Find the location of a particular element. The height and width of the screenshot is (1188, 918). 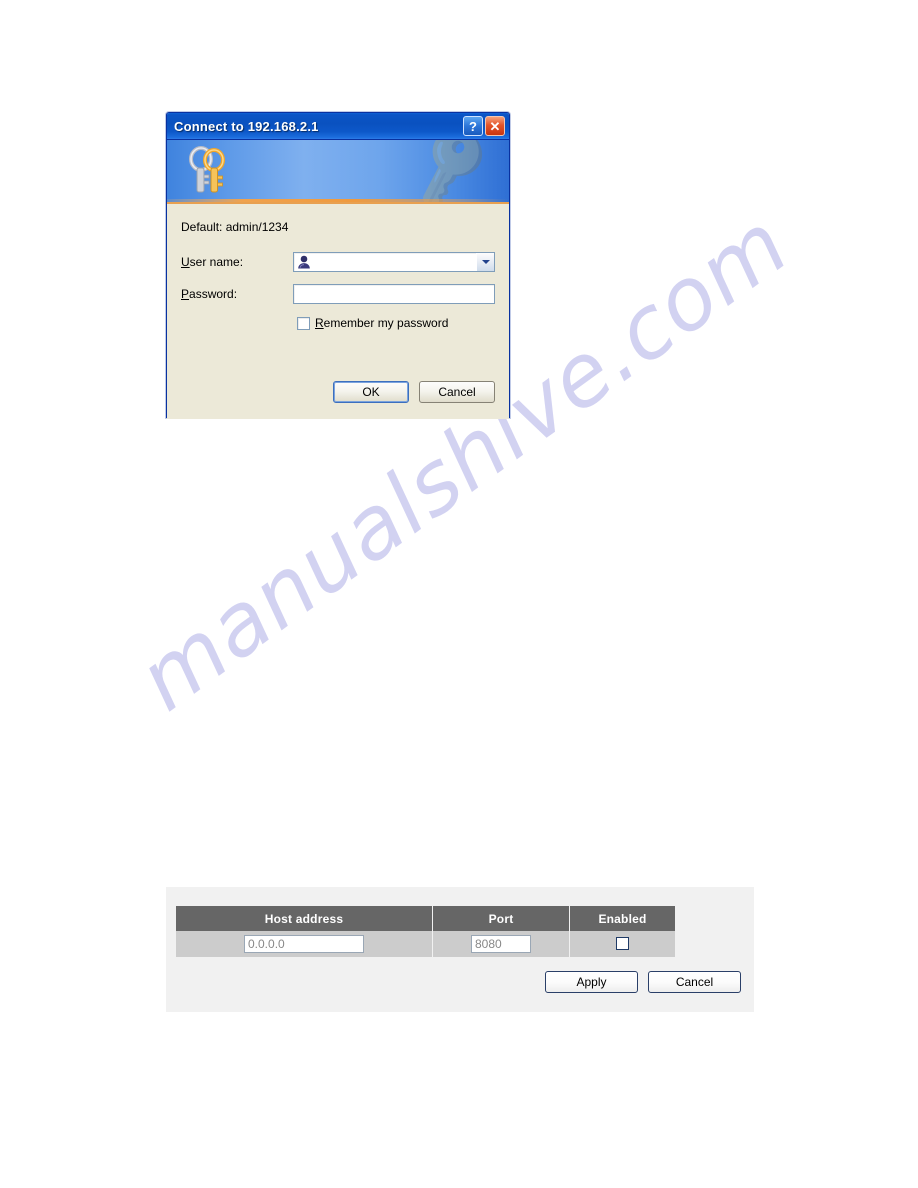

username-input is located at coordinates (394, 262).